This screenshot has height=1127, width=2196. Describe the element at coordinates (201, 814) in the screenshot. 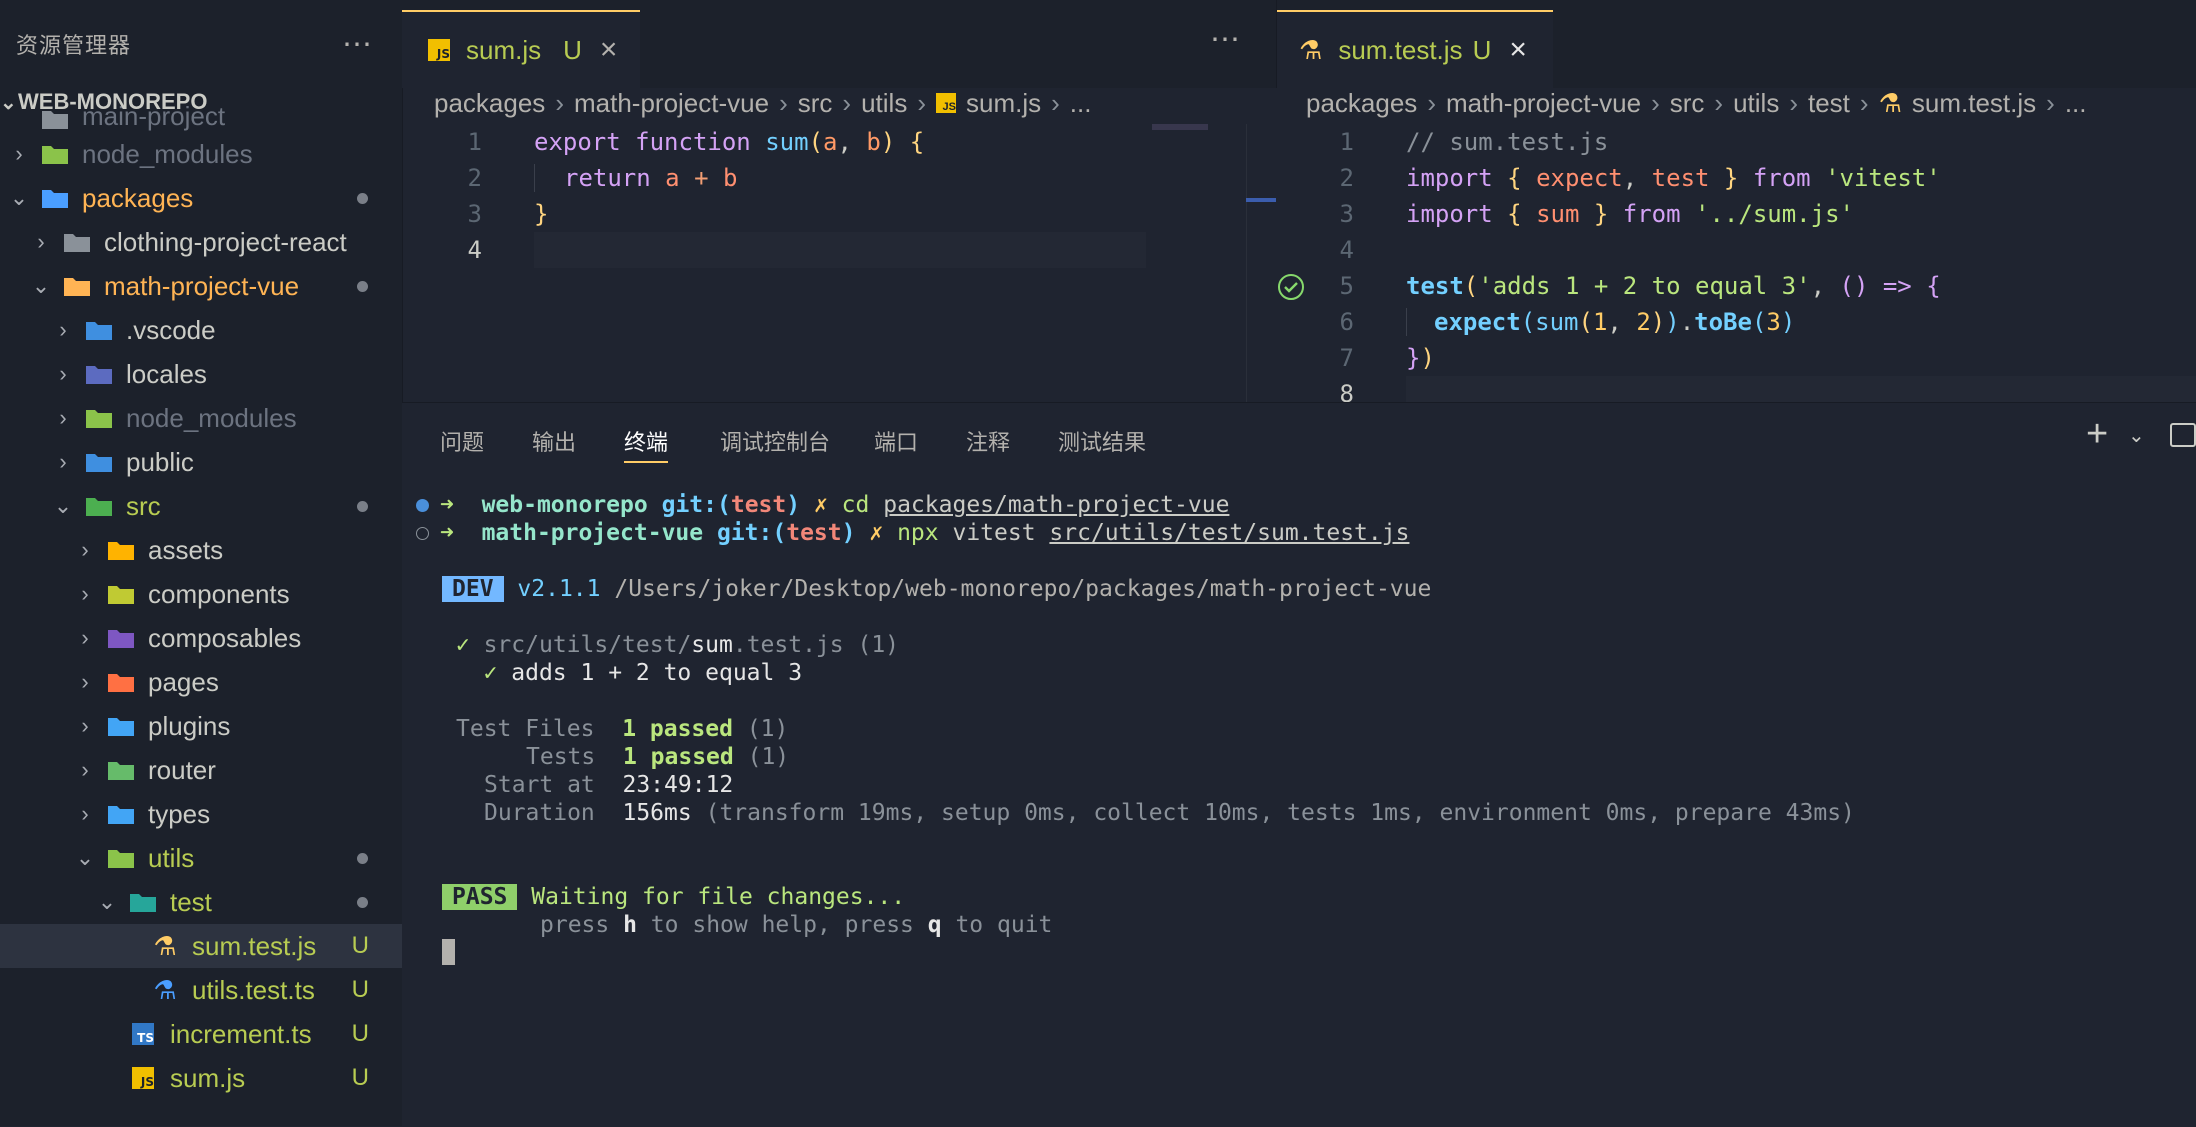

I see `tree-item: › types` at that location.